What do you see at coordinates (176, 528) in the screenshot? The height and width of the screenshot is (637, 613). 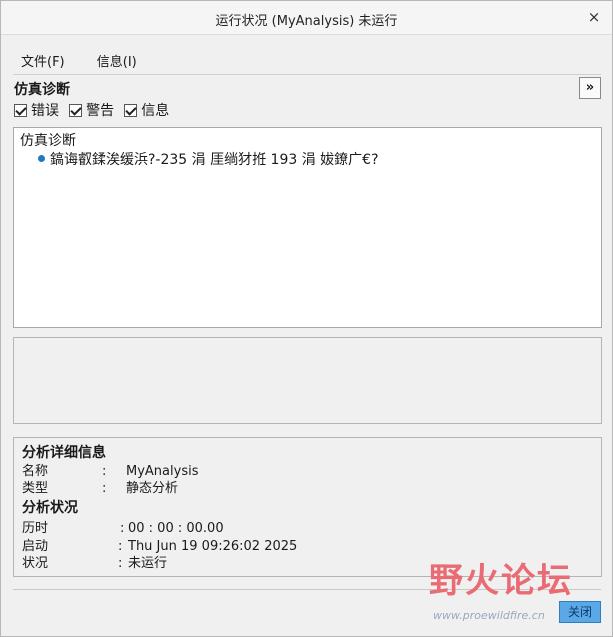 I see `elapsed-value: 00 : 00 : 00.00` at bounding box center [176, 528].